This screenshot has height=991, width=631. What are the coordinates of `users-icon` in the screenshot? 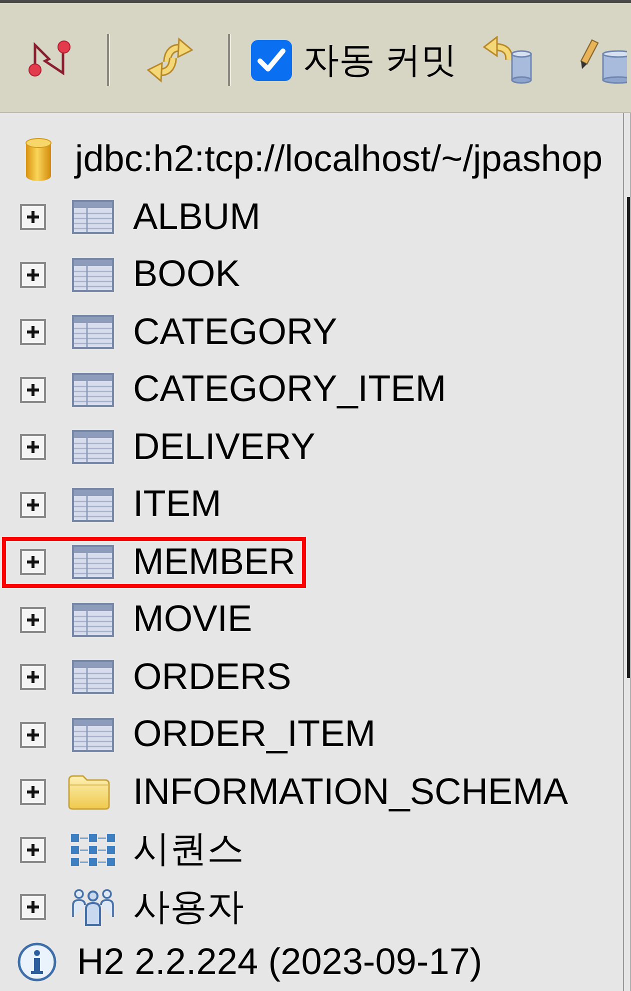 It's located at (93, 907).